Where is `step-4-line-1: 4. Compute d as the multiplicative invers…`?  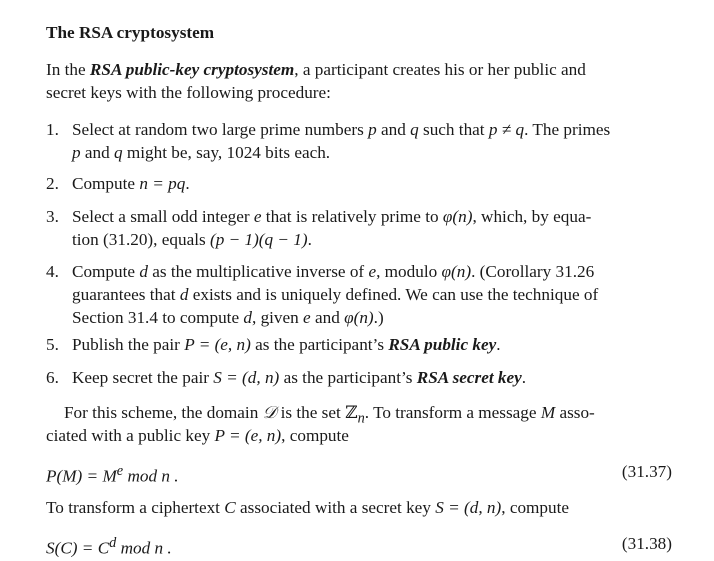
step-4-line-1: 4. Compute d as the multiplicative invers… is located at coordinates (320, 271).